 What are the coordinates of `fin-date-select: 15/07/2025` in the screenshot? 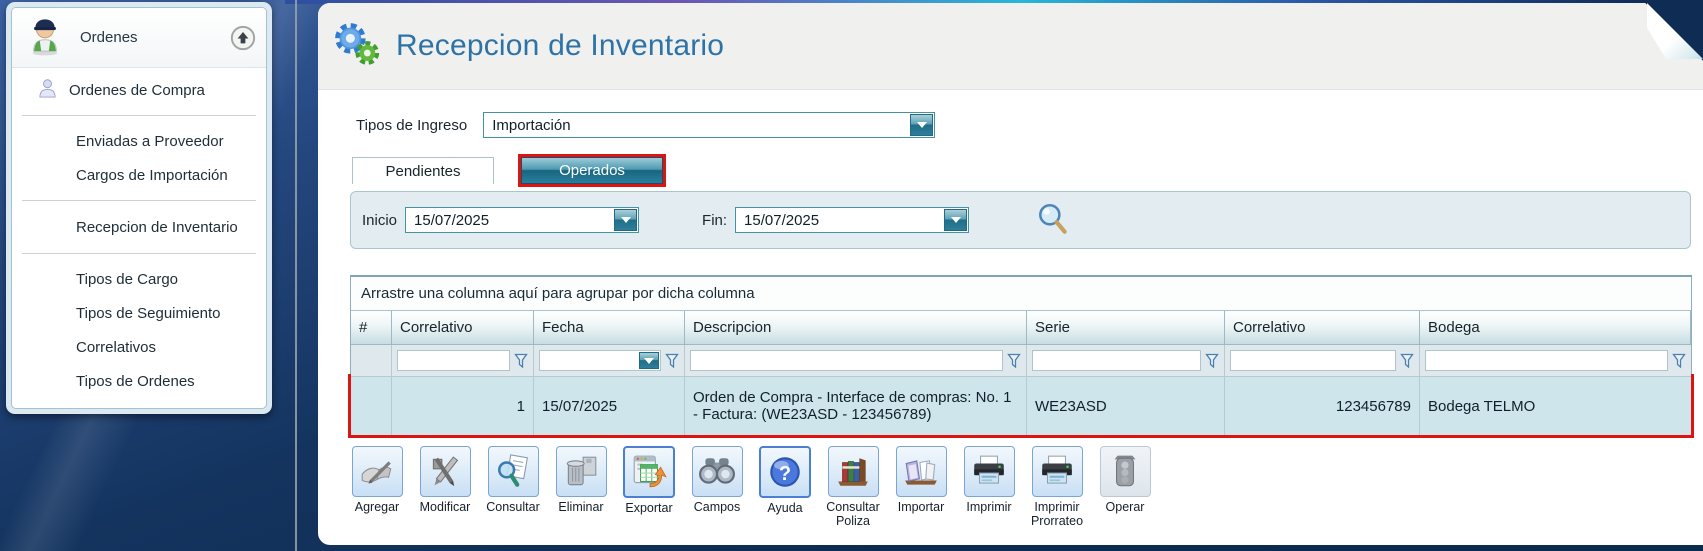 It's located at (852, 220).